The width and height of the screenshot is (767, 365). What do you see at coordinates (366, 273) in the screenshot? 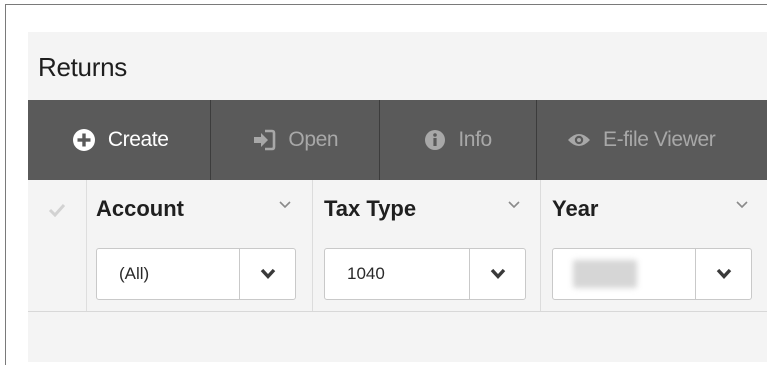
I see `tax-type-filter-value: 1040` at bounding box center [366, 273].